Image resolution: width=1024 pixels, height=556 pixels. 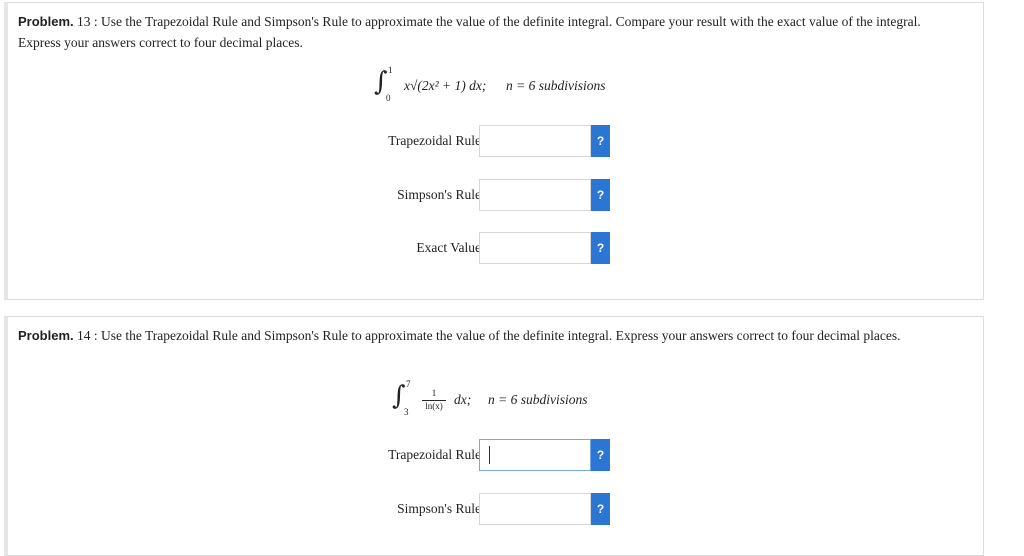 I want to click on integral-lower-limit: 0, so click(x=388, y=98).